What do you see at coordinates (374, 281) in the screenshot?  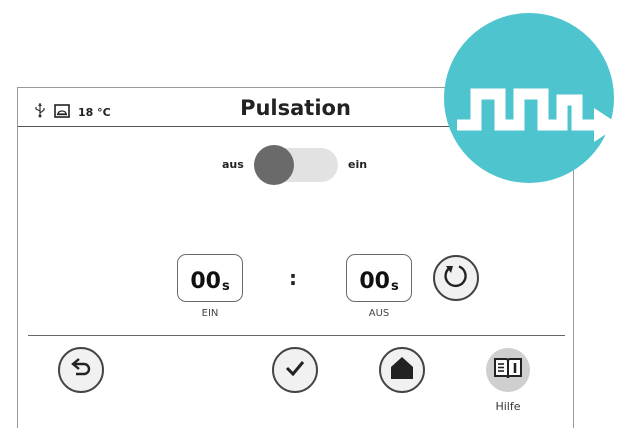 I see `aus-time-value: 00` at bounding box center [374, 281].